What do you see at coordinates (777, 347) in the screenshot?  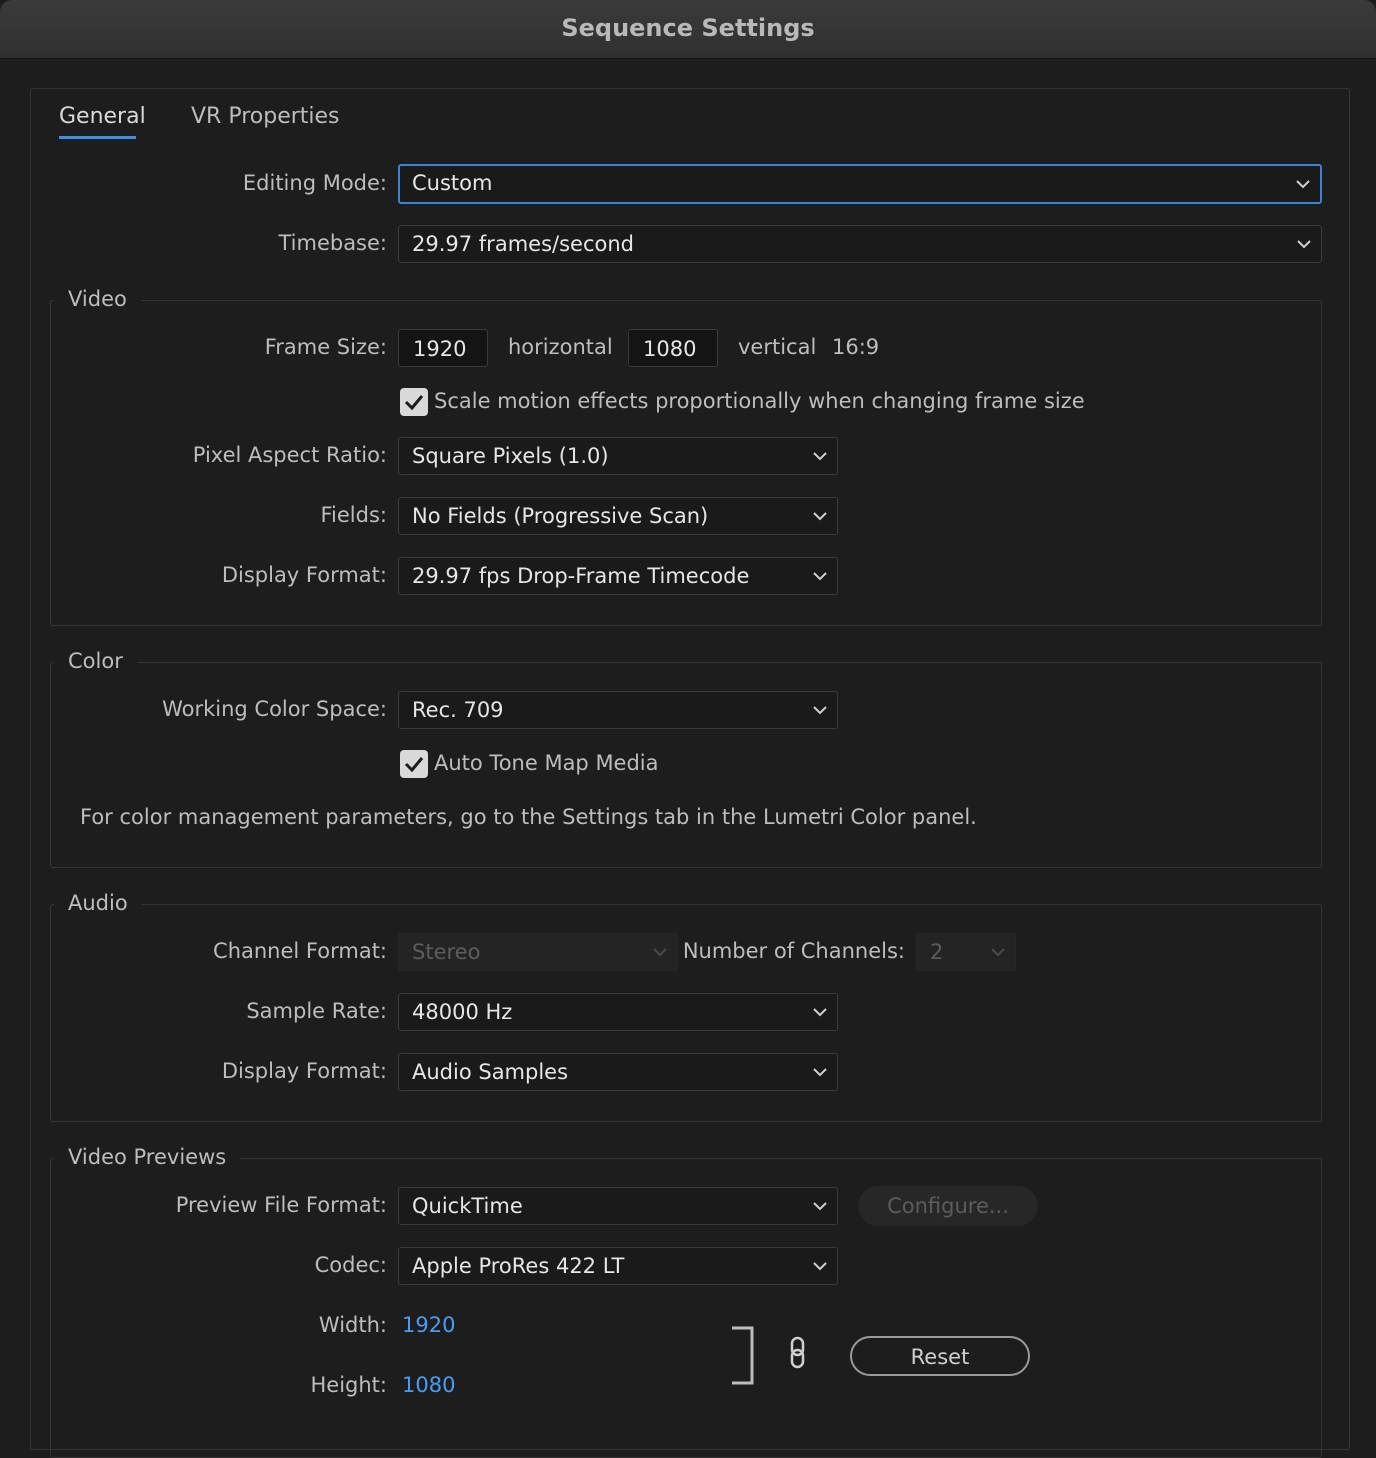 I see `vertical-label: vertical` at bounding box center [777, 347].